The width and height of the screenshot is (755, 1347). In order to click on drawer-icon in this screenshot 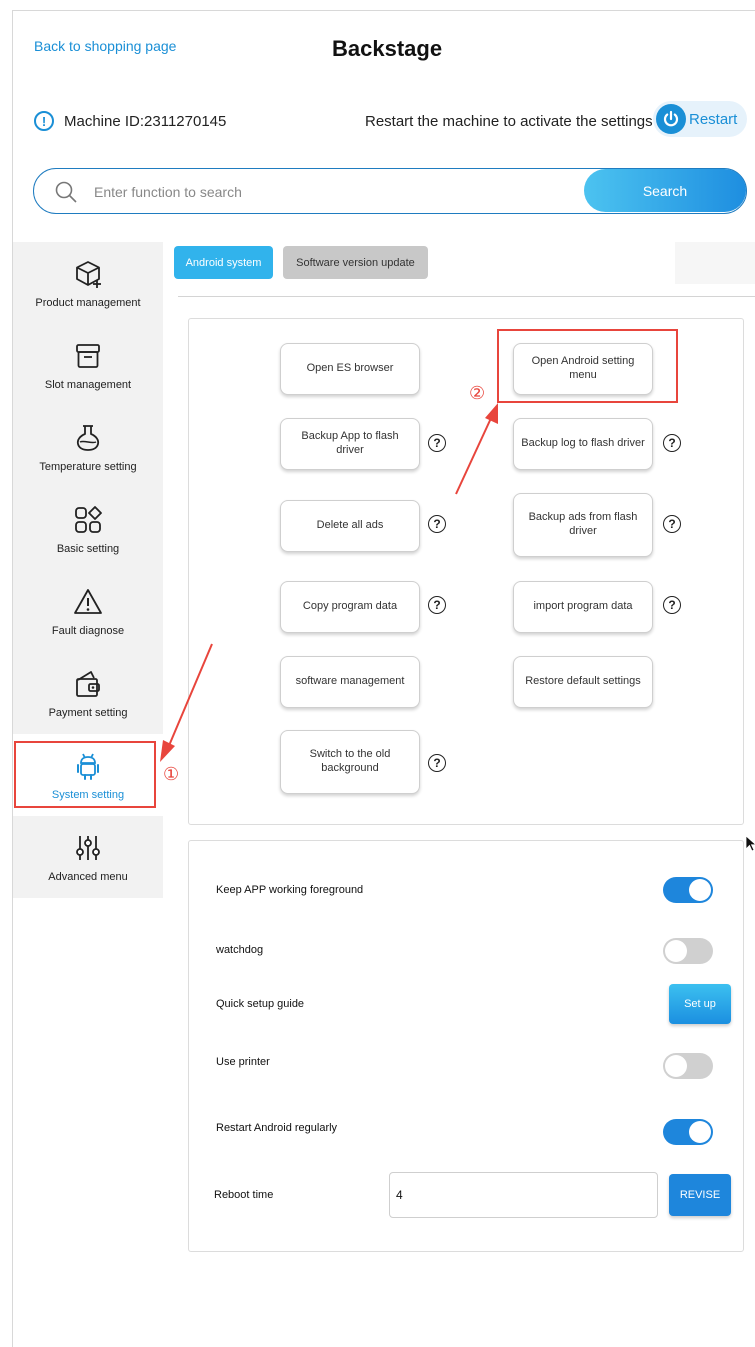, I will do `click(88, 358)`.